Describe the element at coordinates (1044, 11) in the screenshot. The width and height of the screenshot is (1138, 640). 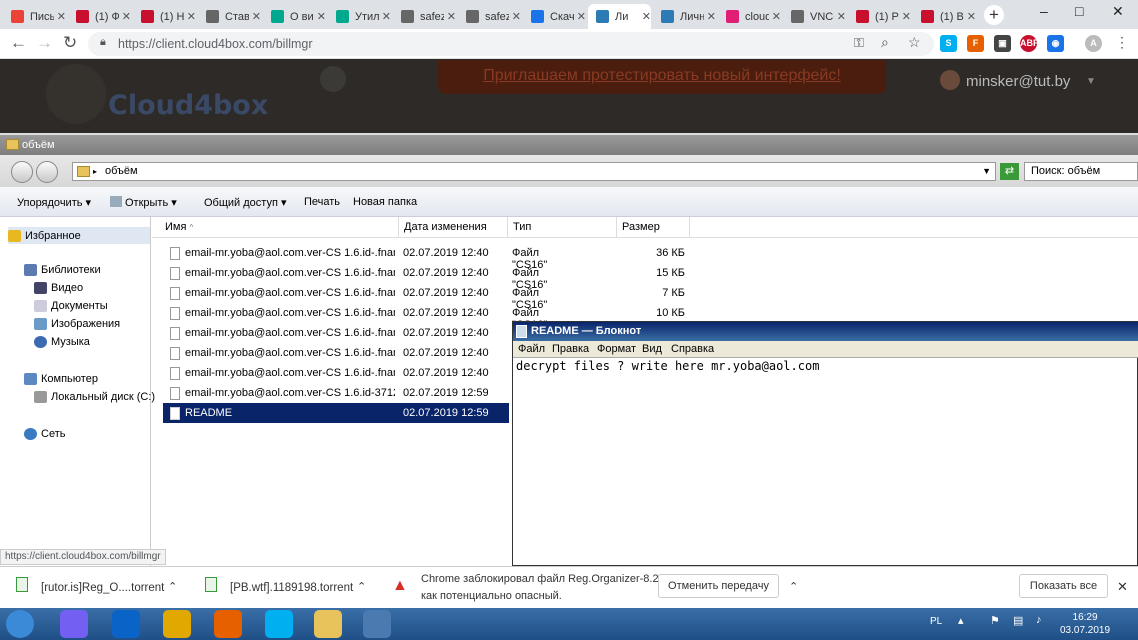
I see `minimize-button: –` at that location.